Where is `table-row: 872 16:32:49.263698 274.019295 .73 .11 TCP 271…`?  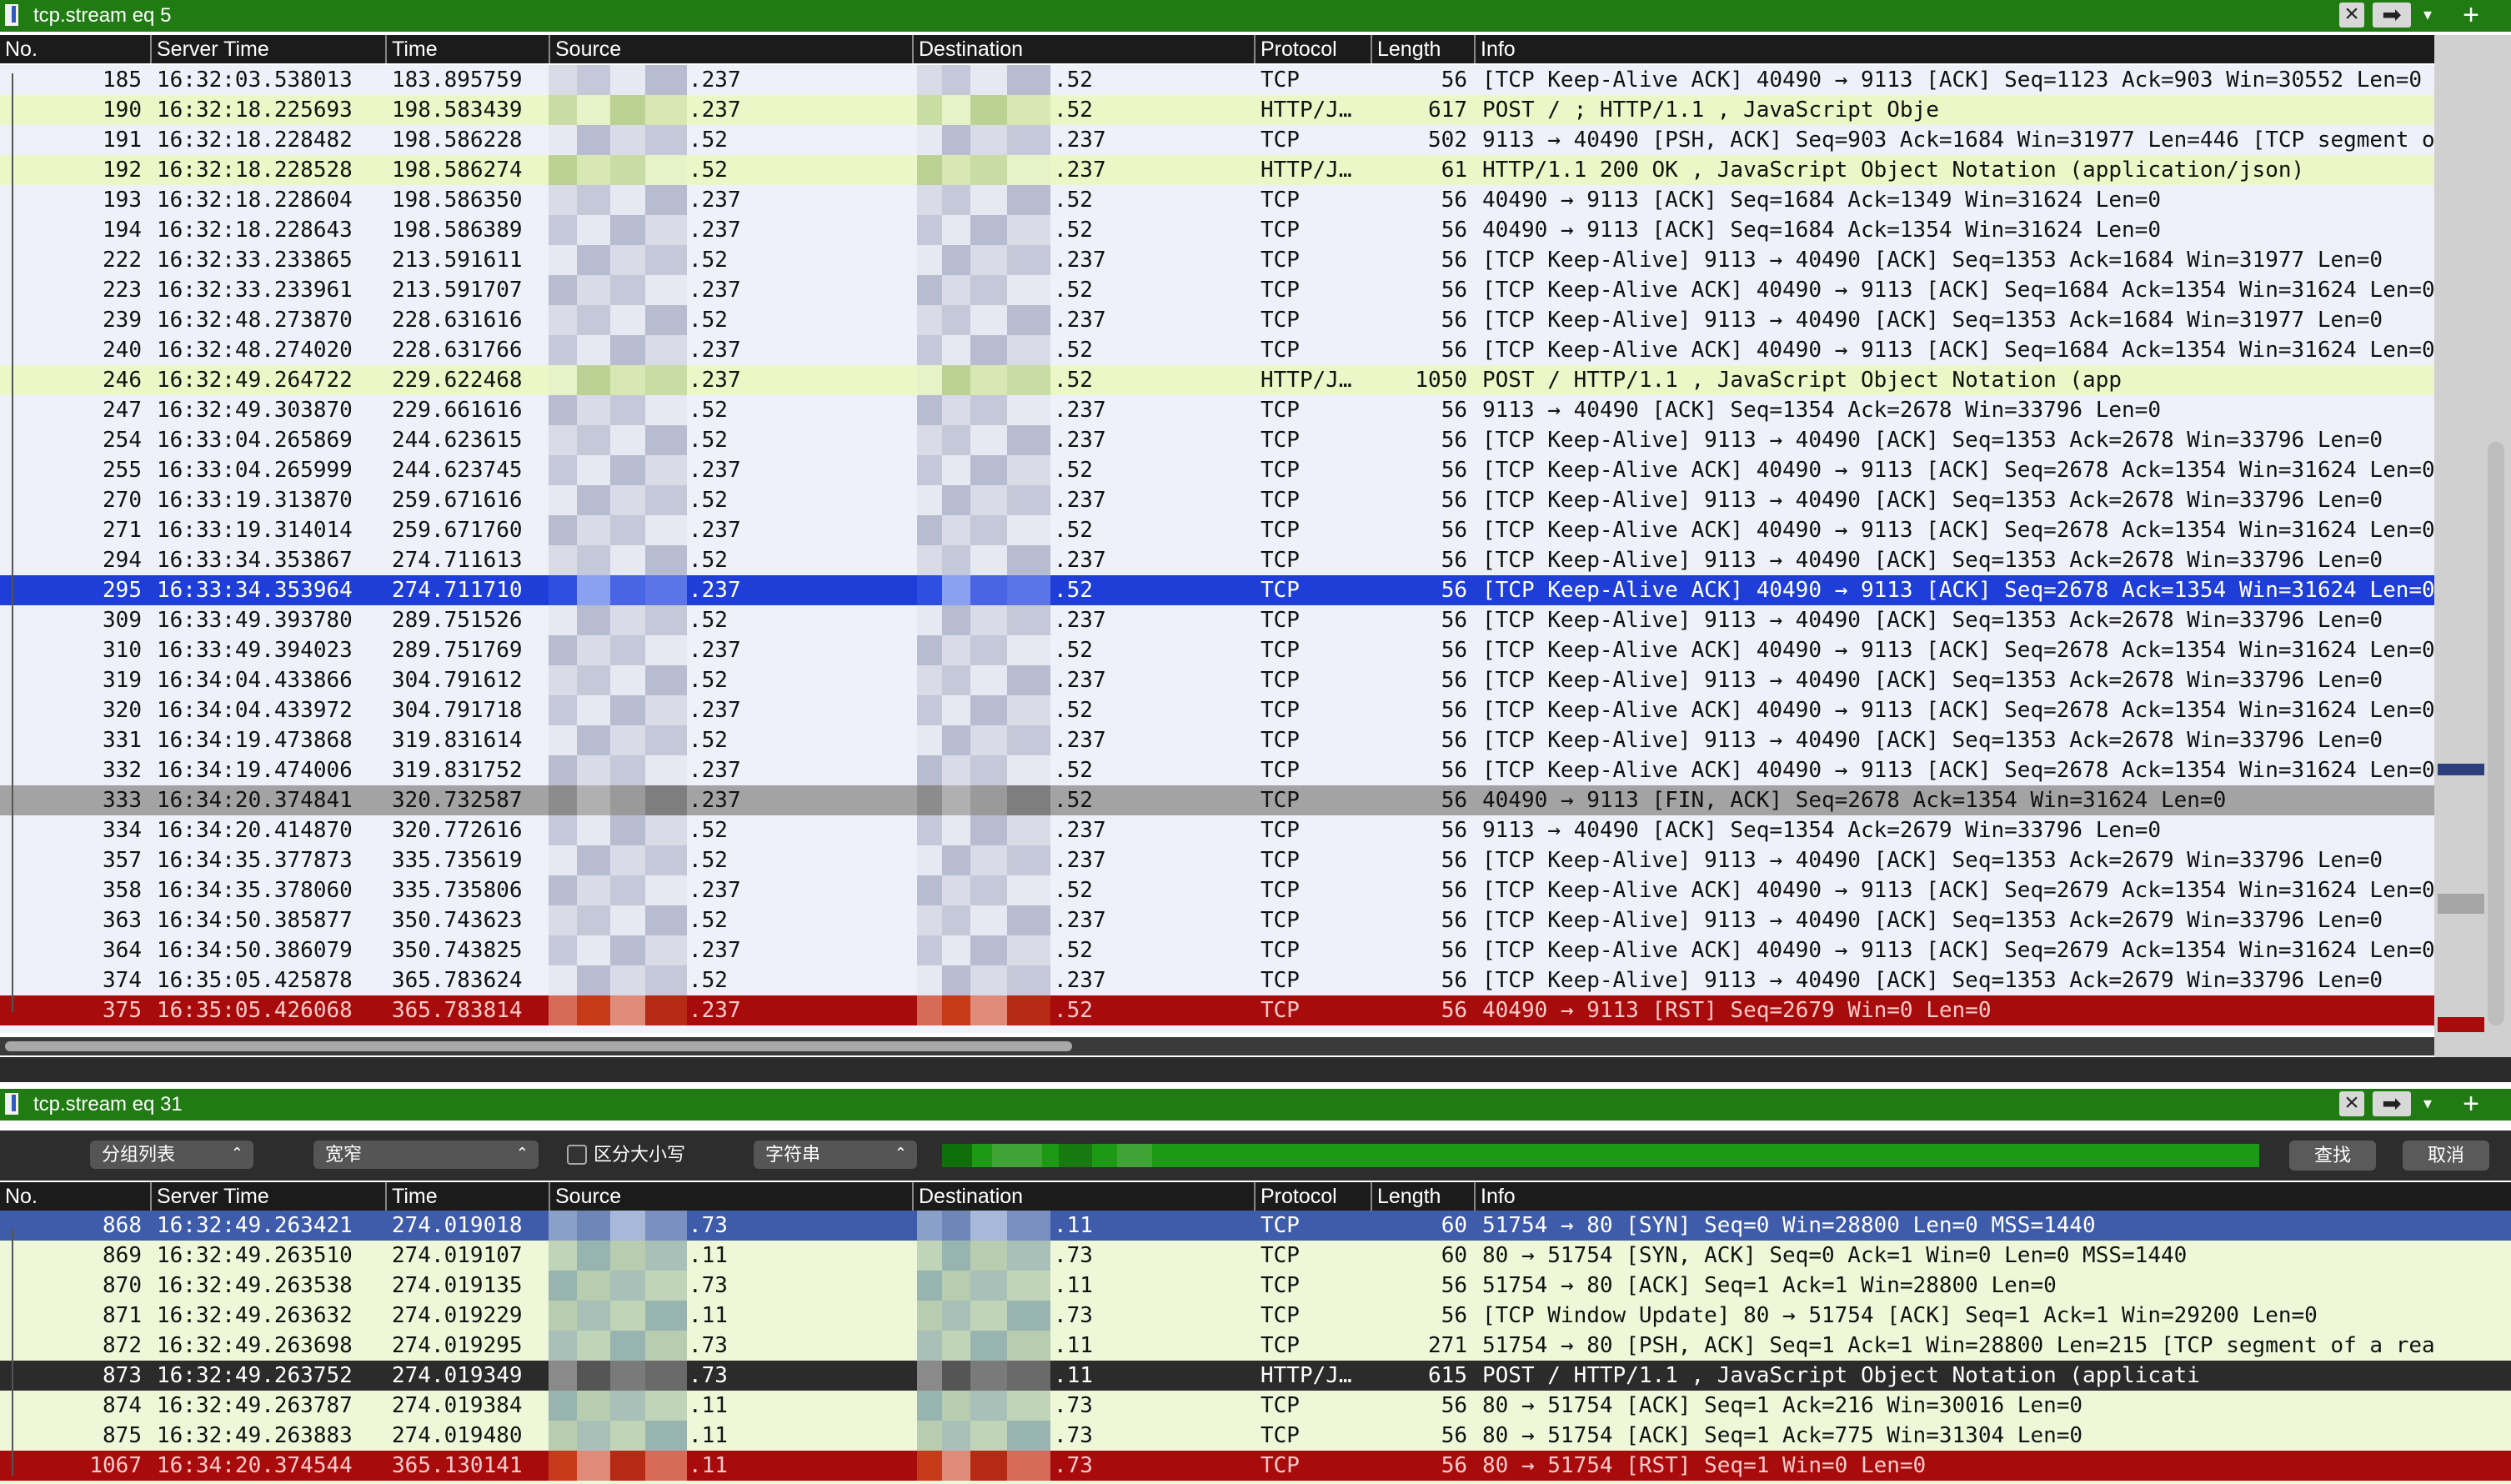 table-row: 872 16:32:49.263698 274.019295 .73 .11 TCP 271… is located at coordinates (1255, 1346).